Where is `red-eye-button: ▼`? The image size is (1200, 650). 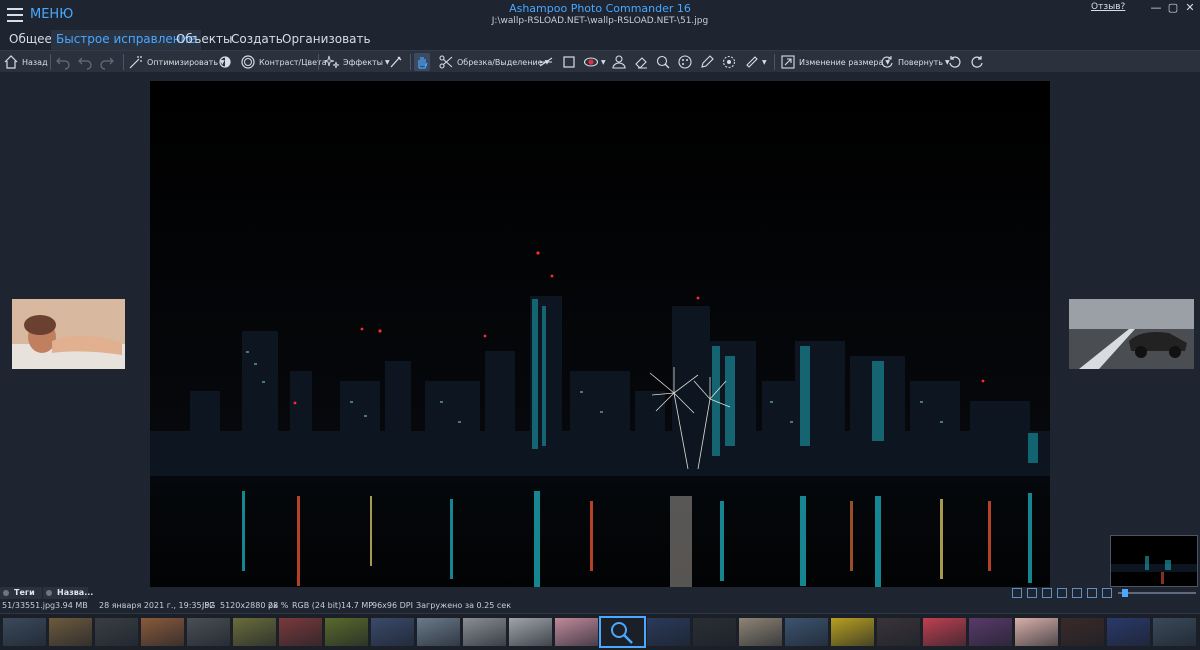 red-eye-button: ▼ is located at coordinates (594, 62).